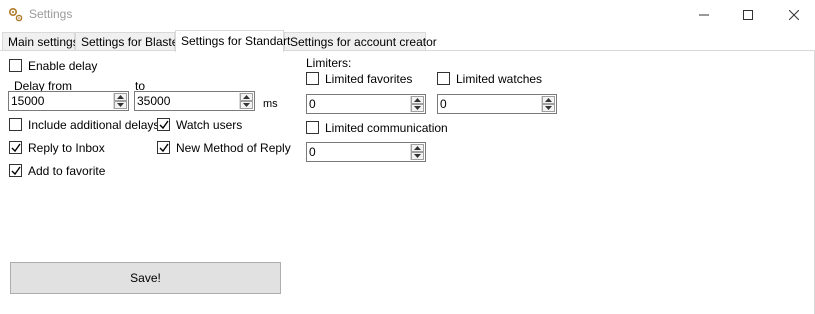 This screenshot has width=815, height=314. What do you see at coordinates (128, 41) in the screenshot?
I see `tab-settings-for-blaster: Settings for Blaster` at bounding box center [128, 41].